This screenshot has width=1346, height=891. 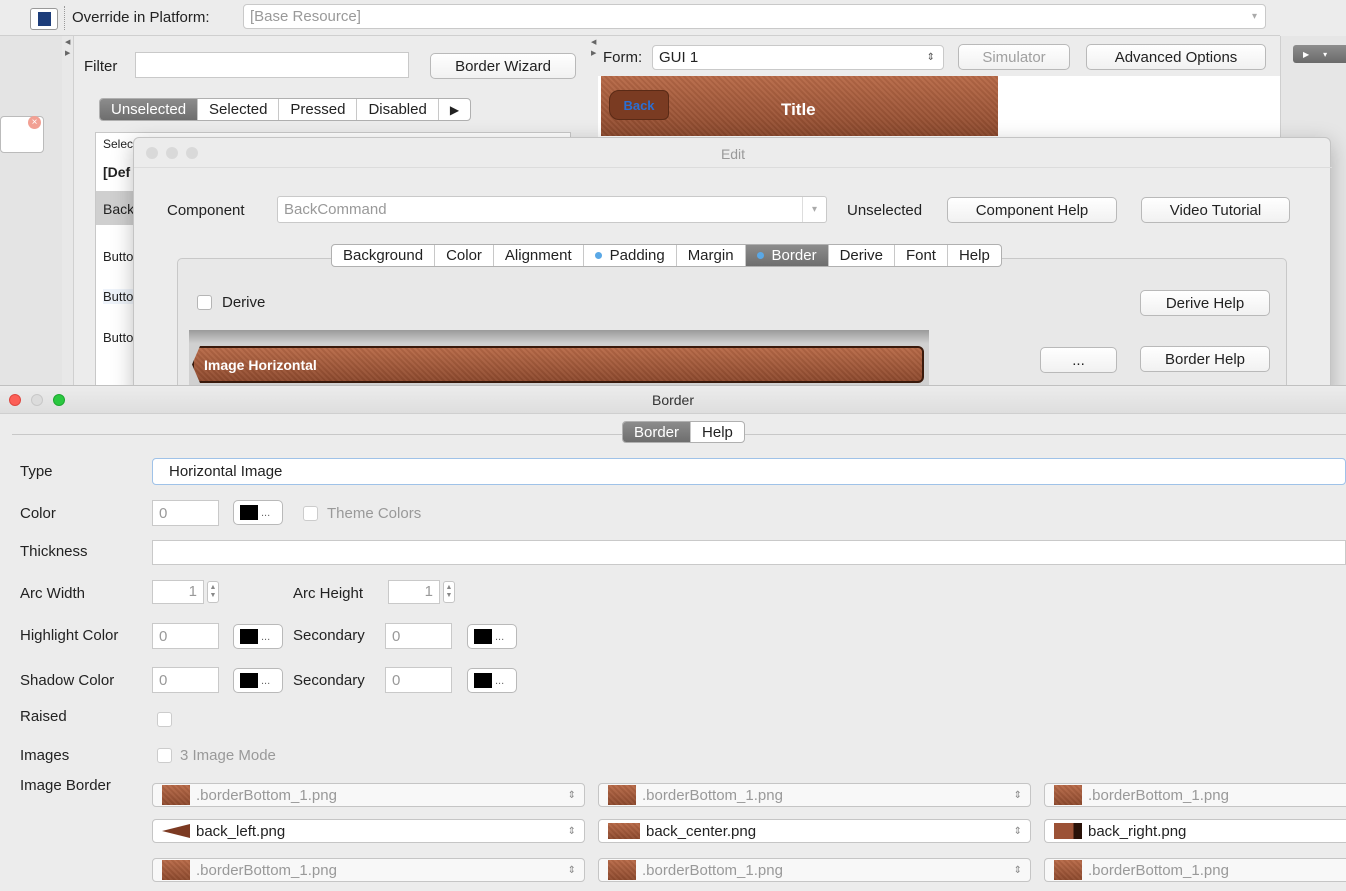 I want to click on theme-colors-checkbox, so click(x=310, y=513).